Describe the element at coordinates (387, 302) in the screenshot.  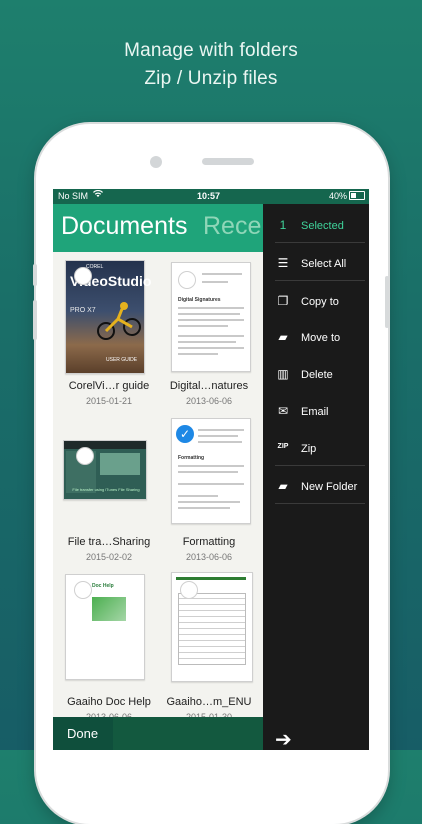
I see `power-button` at that location.